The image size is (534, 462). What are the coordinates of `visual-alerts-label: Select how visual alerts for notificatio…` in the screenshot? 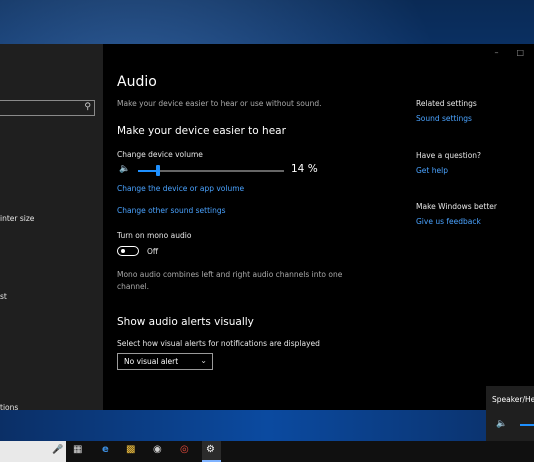 It's located at (218, 343).